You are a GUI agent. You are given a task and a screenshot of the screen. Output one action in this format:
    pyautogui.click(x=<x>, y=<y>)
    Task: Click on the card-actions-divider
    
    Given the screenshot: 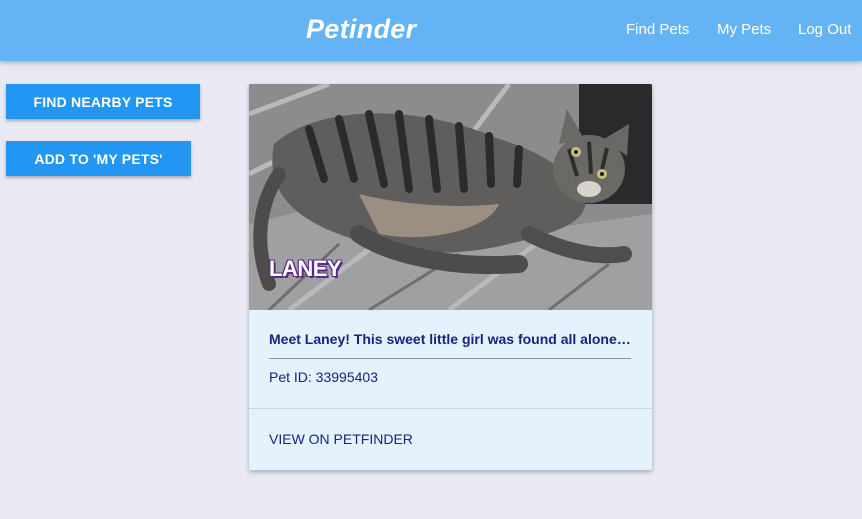 What is the action you would take?
    pyautogui.click(x=450, y=408)
    